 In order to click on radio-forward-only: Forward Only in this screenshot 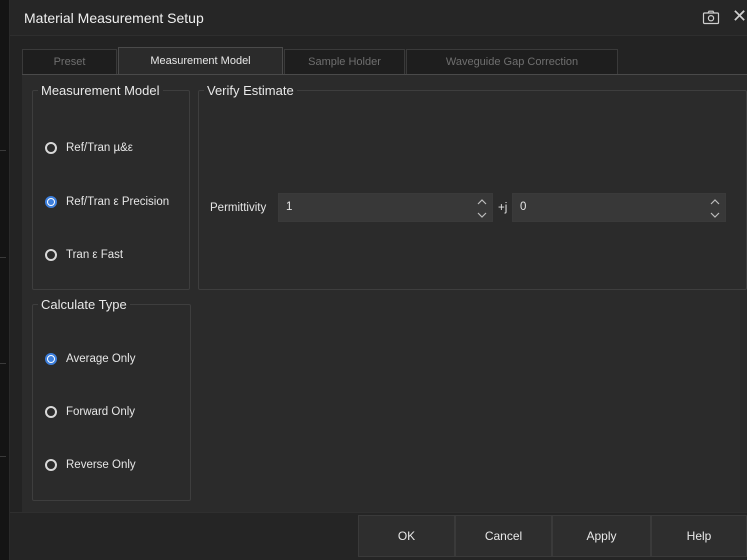, I will do `click(90, 412)`.